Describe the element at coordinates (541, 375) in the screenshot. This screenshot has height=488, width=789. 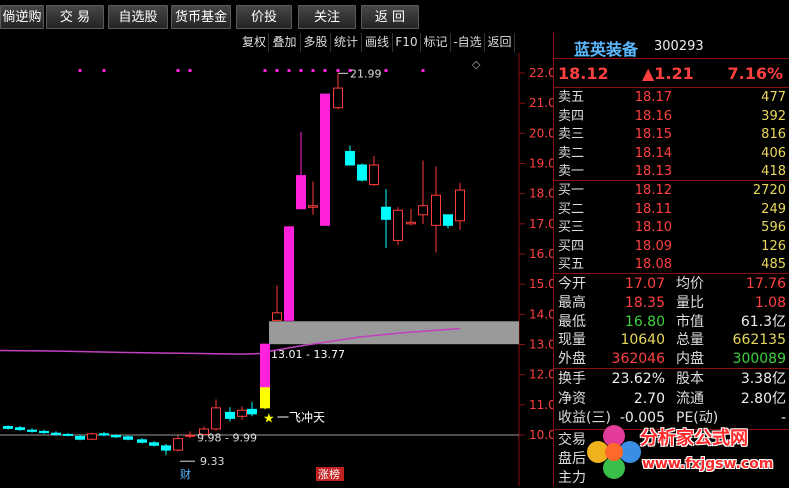
I see `y-tick-label: 12.00` at that location.